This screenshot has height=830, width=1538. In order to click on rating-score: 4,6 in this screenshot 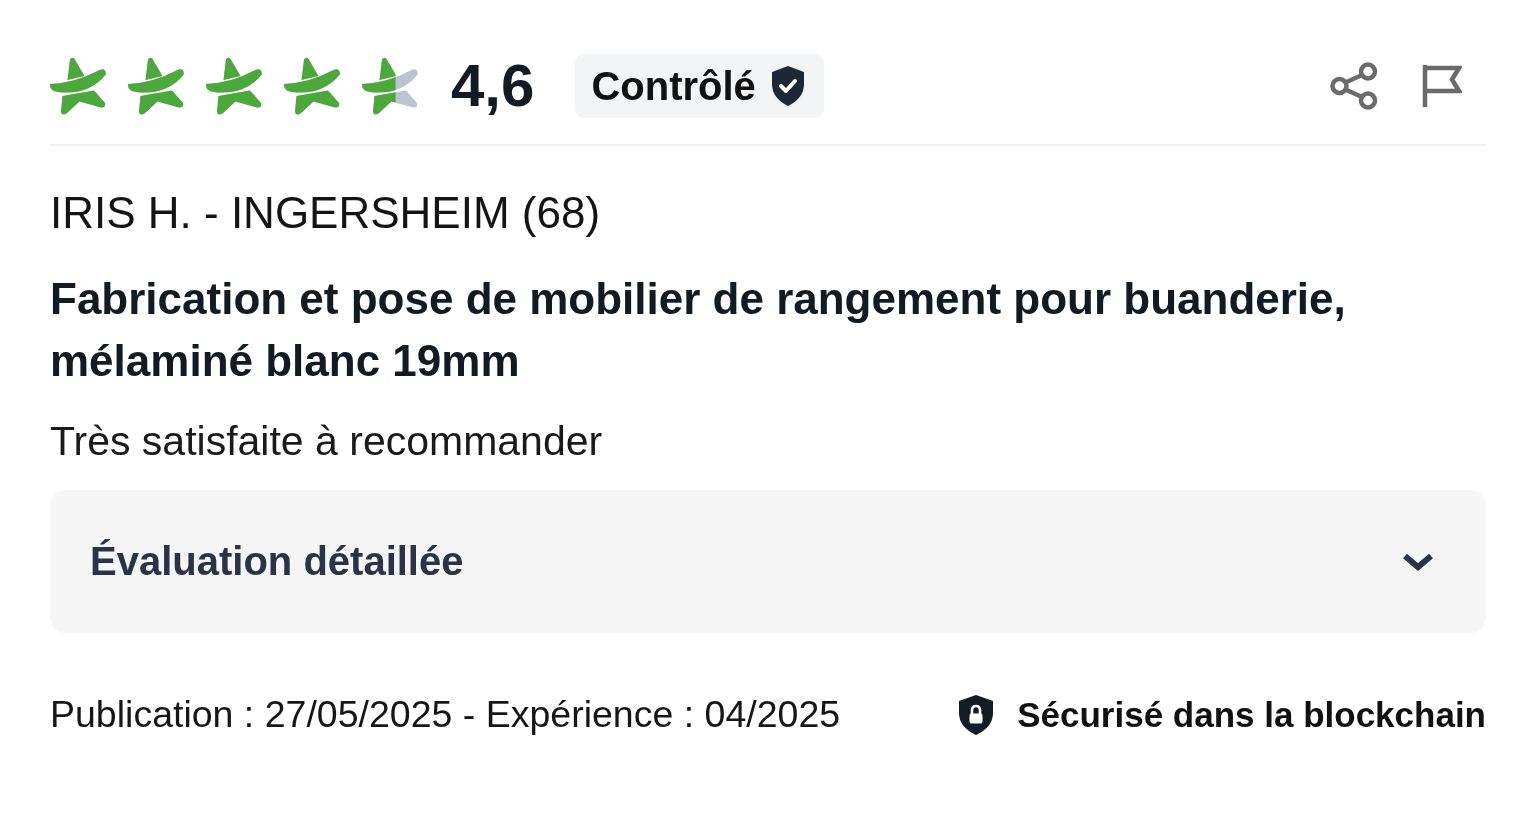, I will do `click(493, 86)`.